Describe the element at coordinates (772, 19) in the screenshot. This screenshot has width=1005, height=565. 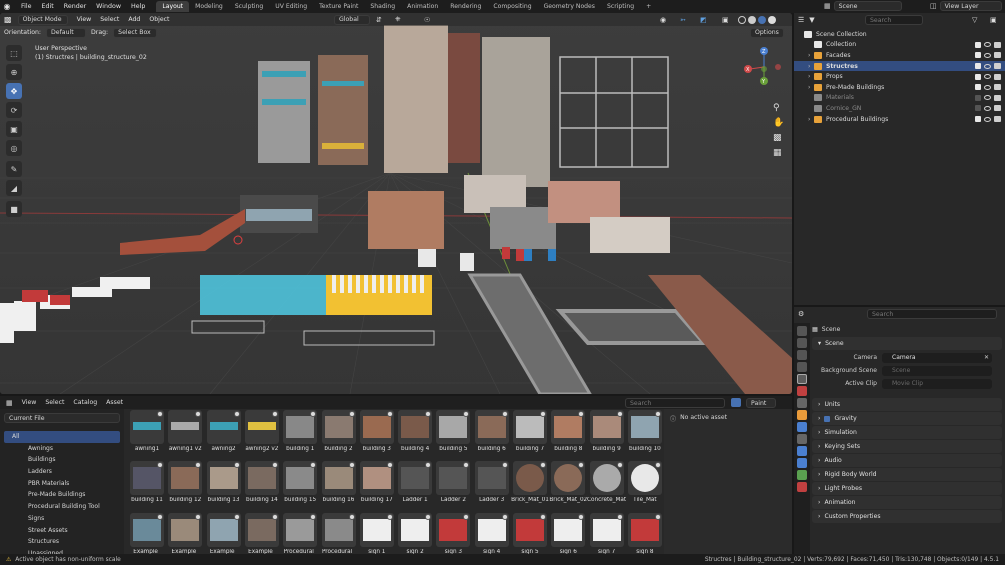
I see `rendered-shading-icon` at that location.